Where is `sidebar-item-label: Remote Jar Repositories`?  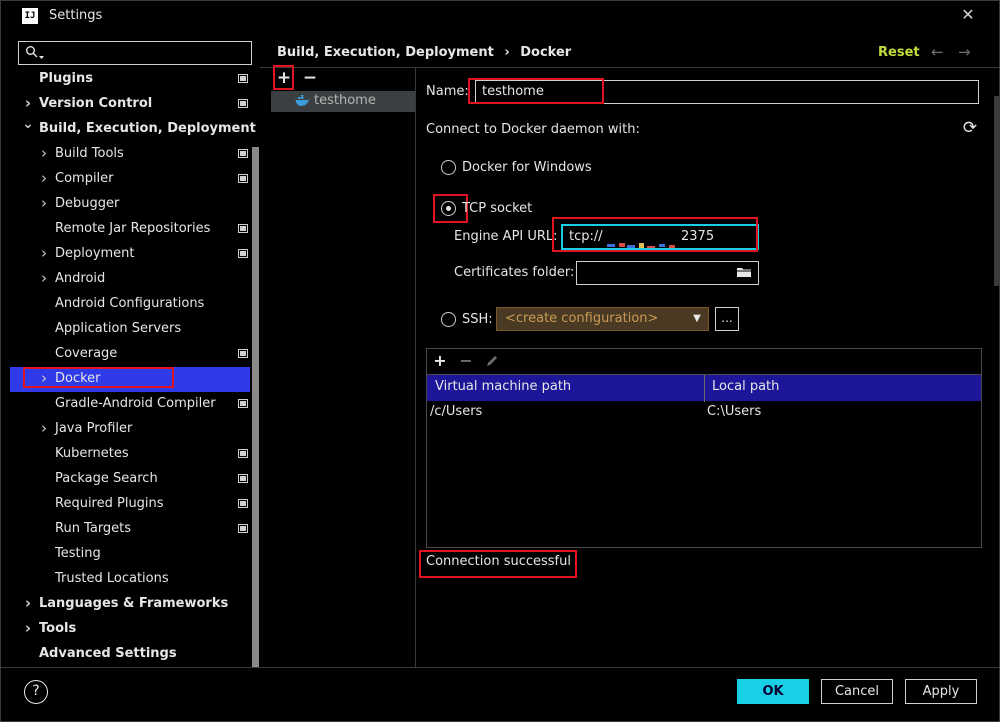 sidebar-item-label: Remote Jar Repositories is located at coordinates (133, 228).